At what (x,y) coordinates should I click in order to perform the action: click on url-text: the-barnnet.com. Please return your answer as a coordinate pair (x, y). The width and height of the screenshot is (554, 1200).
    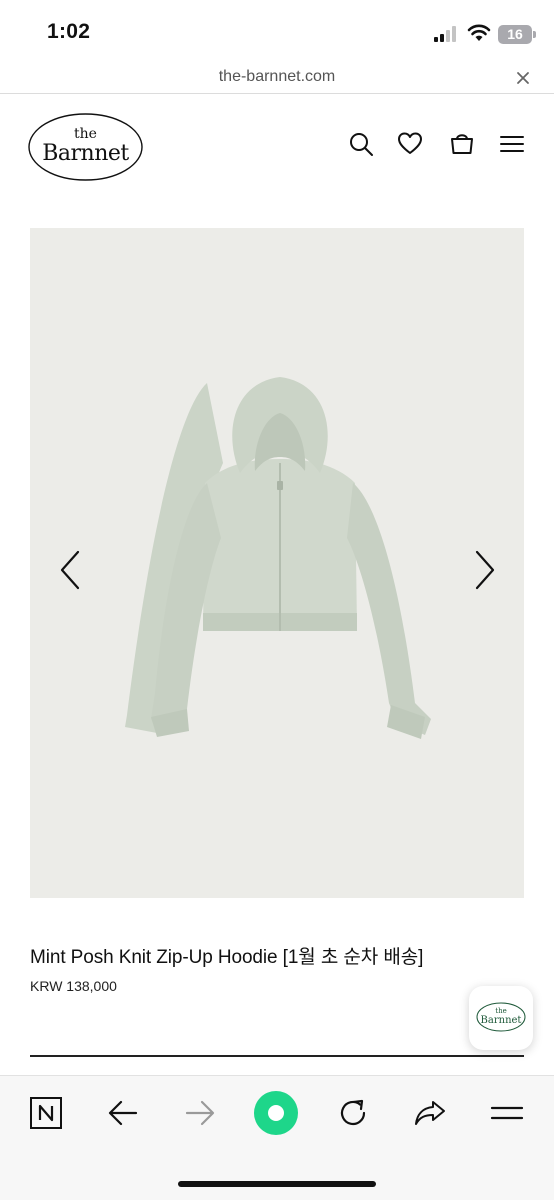
    Looking at the image, I should click on (277, 77).